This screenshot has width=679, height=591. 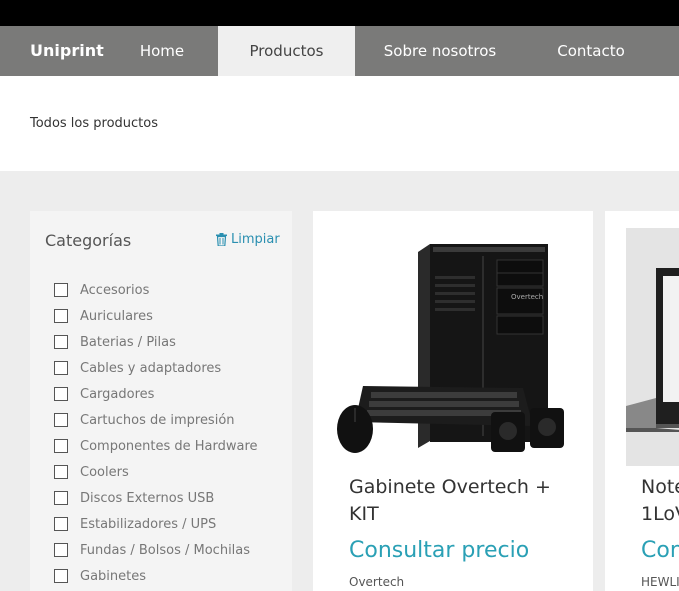 What do you see at coordinates (128, 342) in the screenshot?
I see `category-label: Baterias / Pilas` at bounding box center [128, 342].